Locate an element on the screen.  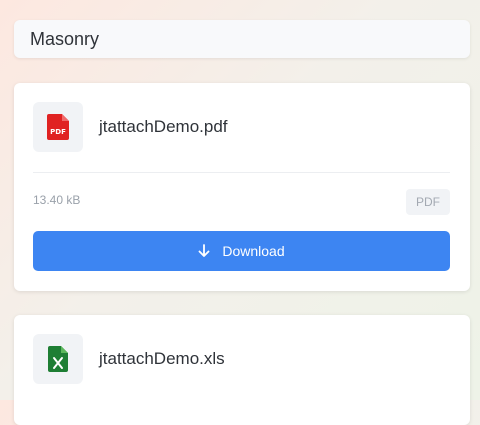
page-header: Masonry is located at coordinates (242, 39).